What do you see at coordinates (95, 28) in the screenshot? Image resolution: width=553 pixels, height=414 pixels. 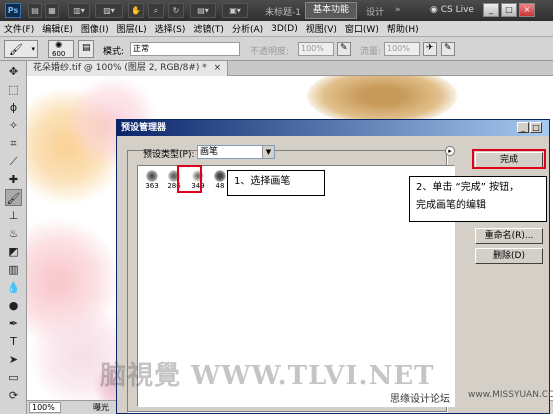 I see `menu-image: 图像(I)` at bounding box center [95, 28].